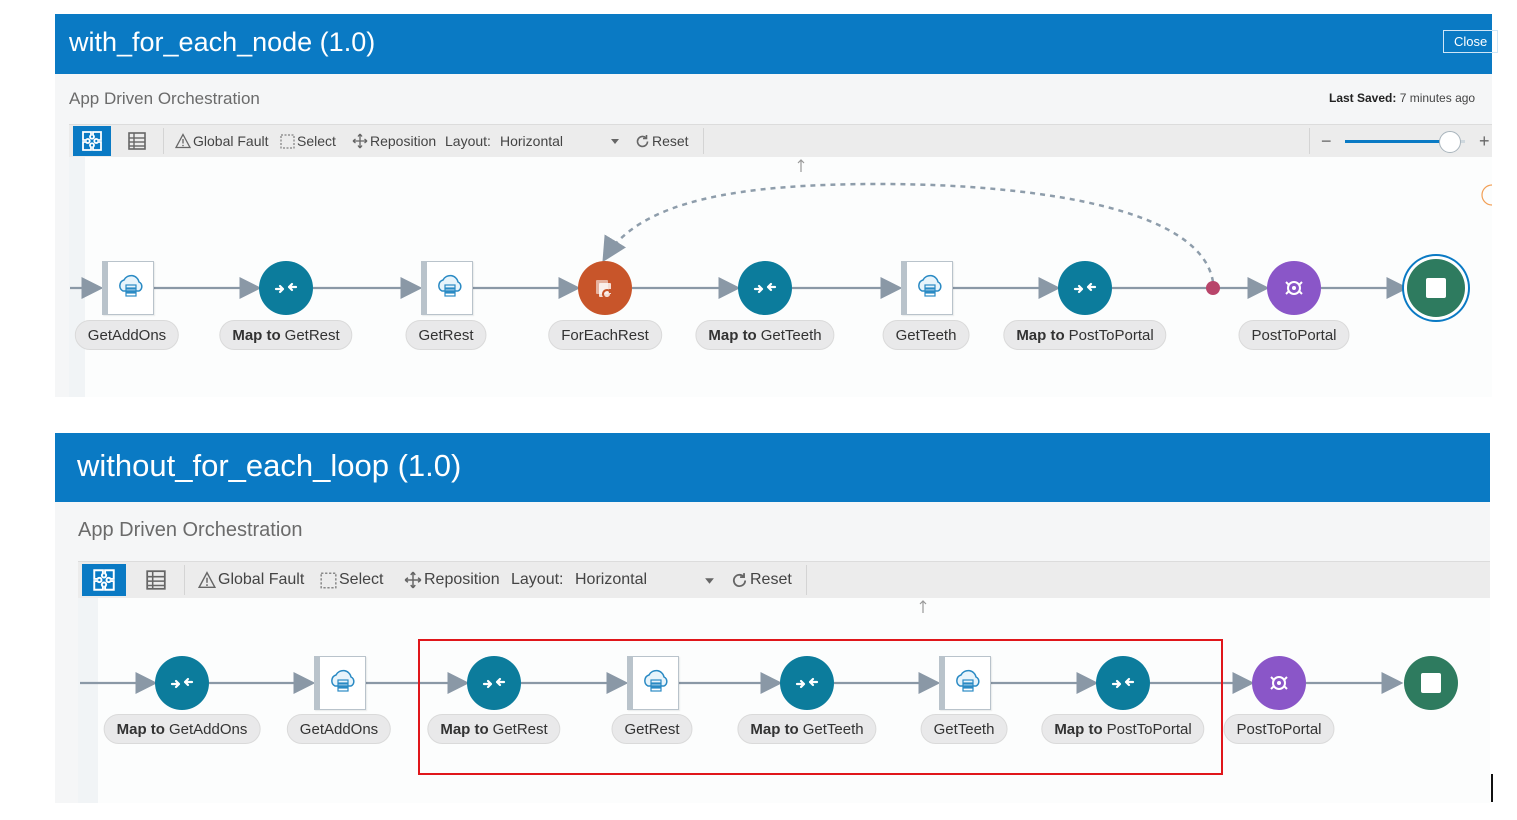 This screenshot has width=1517, height=820. What do you see at coordinates (222, 42) in the screenshot?
I see `integration-title: with_for_each_node (1.0)` at bounding box center [222, 42].